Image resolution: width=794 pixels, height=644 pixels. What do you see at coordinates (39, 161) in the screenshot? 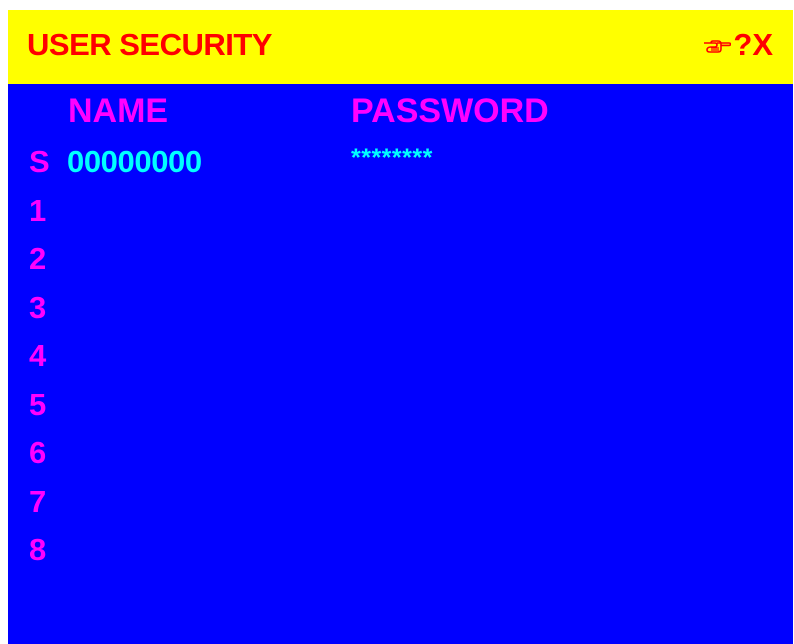
I see `row-index: S` at bounding box center [39, 161].